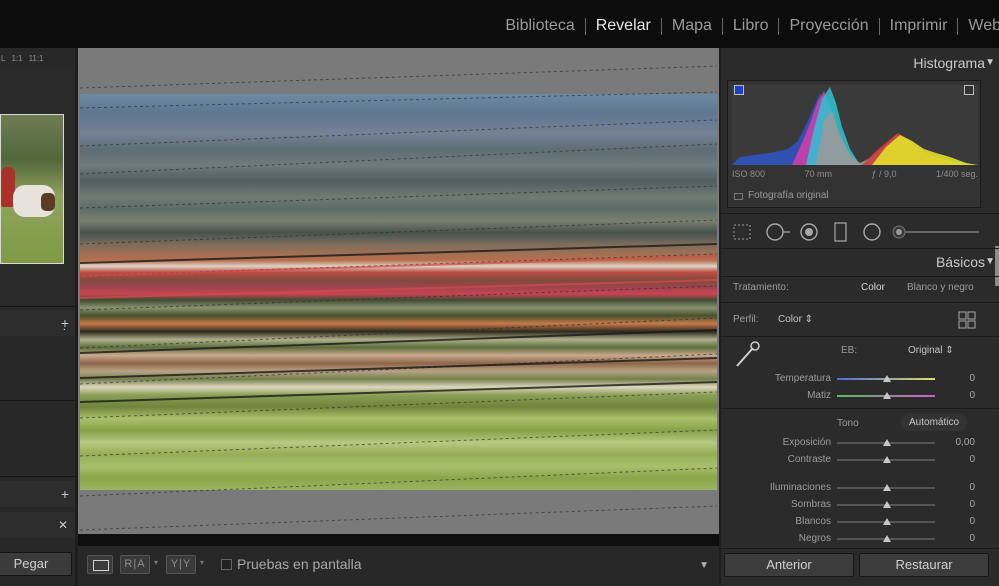 The width and height of the screenshot is (999, 586). What do you see at coordinates (704, 565) in the screenshot?
I see `toolbar-menu-icon: ▼` at bounding box center [704, 565].